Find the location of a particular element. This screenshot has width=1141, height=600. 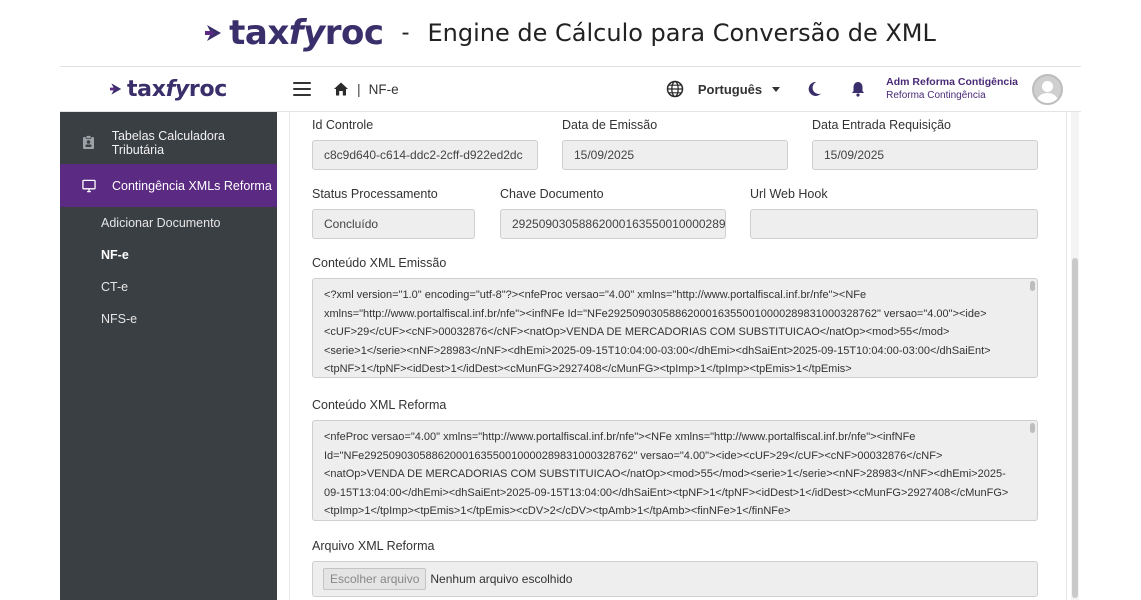

sidebar-item-contingencia-xmls: Contingência XMLs Reforma is located at coordinates (168, 185).